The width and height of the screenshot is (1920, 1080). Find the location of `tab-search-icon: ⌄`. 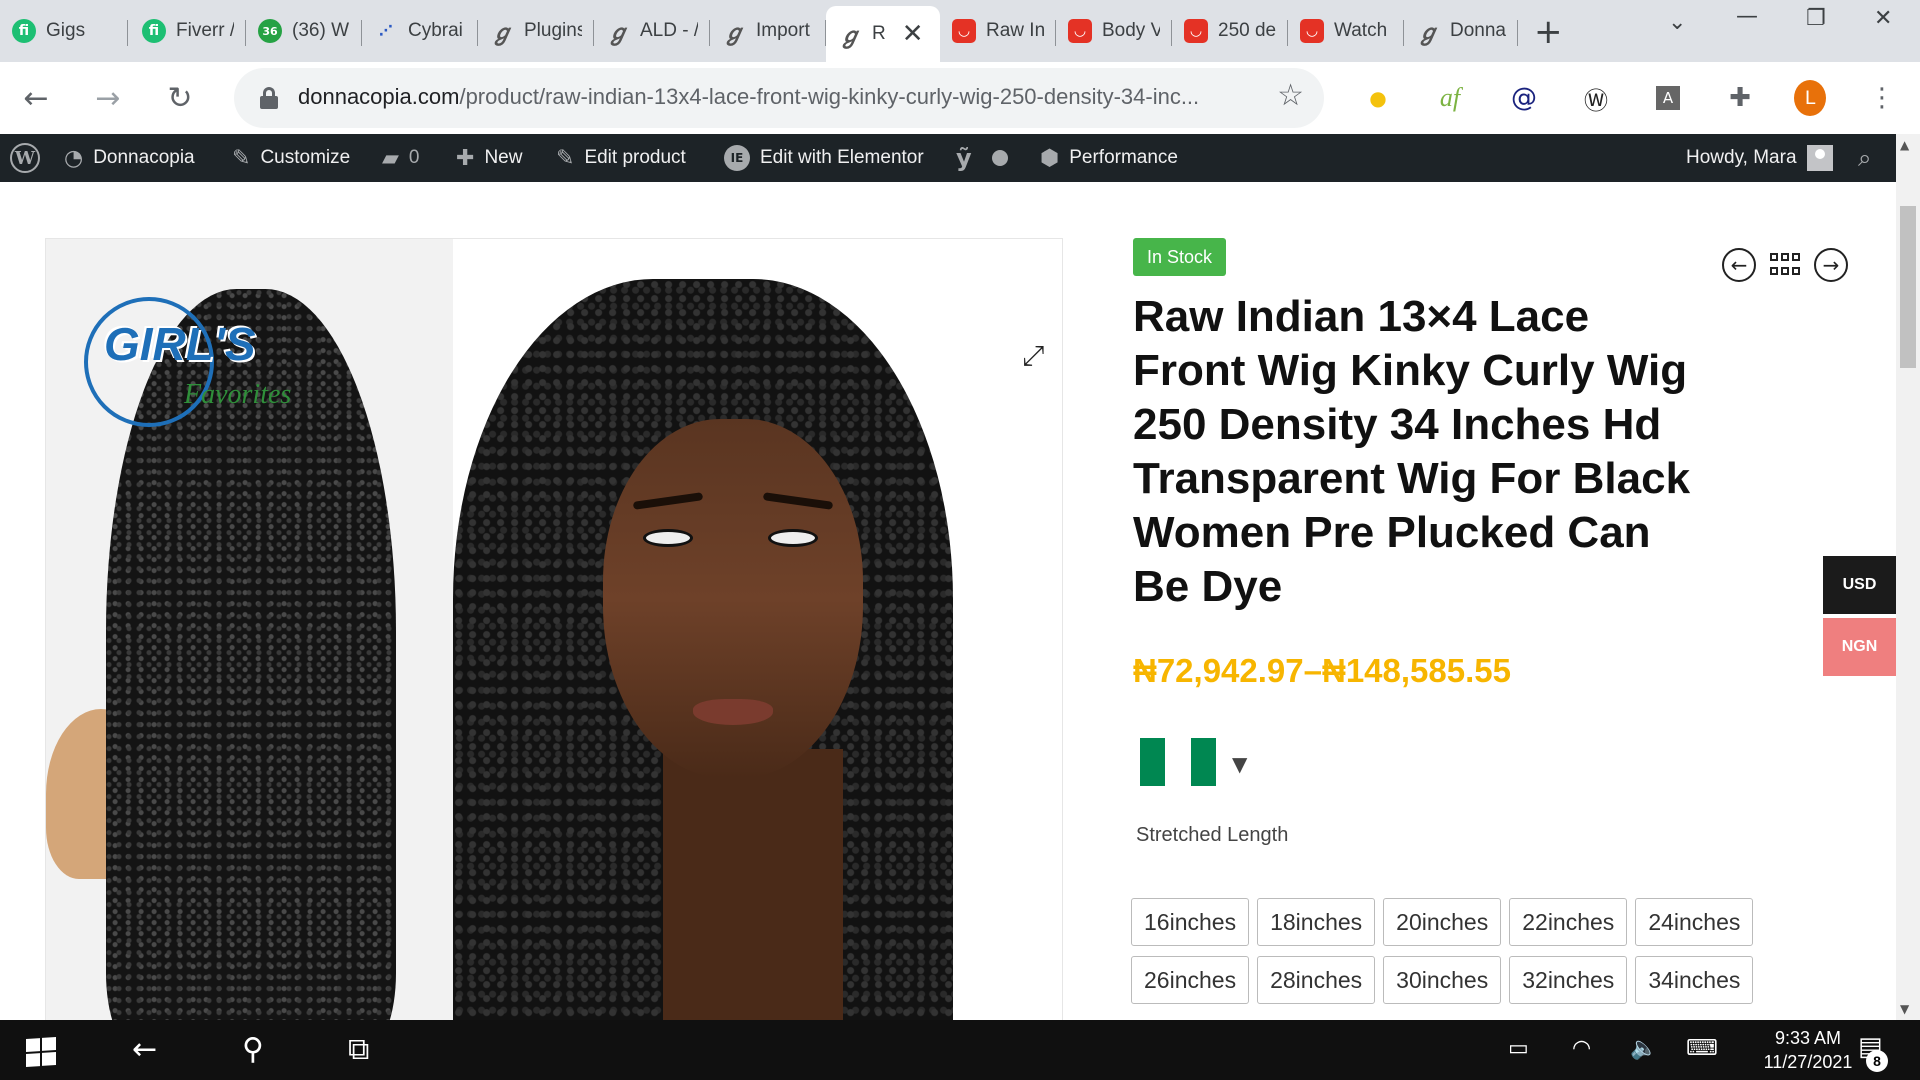

tab-search-icon: ⌄ is located at coordinates (1677, 22).